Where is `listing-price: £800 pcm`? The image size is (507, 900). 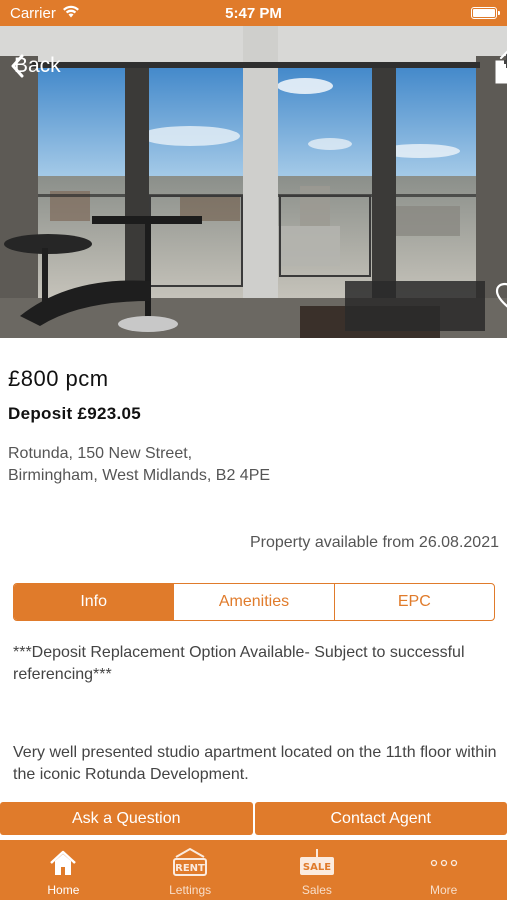
listing-price: £800 pcm is located at coordinates (58, 378).